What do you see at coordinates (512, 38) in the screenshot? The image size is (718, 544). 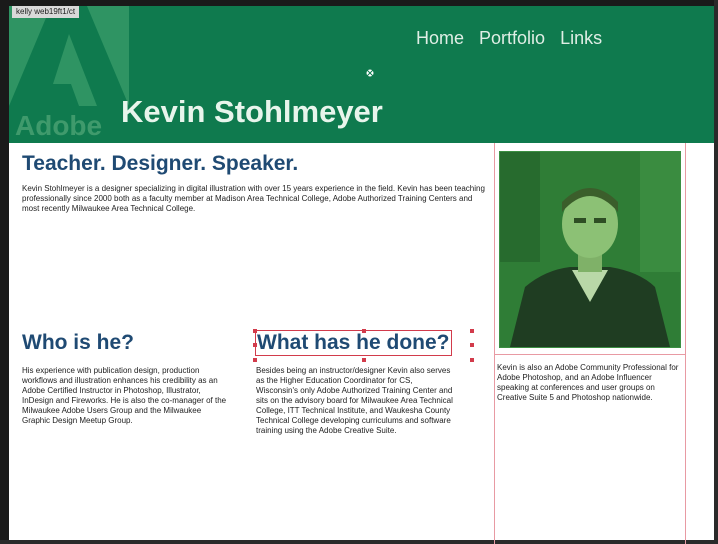 I see `nav-portfolio-link: Portfolio` at bounding box center [512, 38].